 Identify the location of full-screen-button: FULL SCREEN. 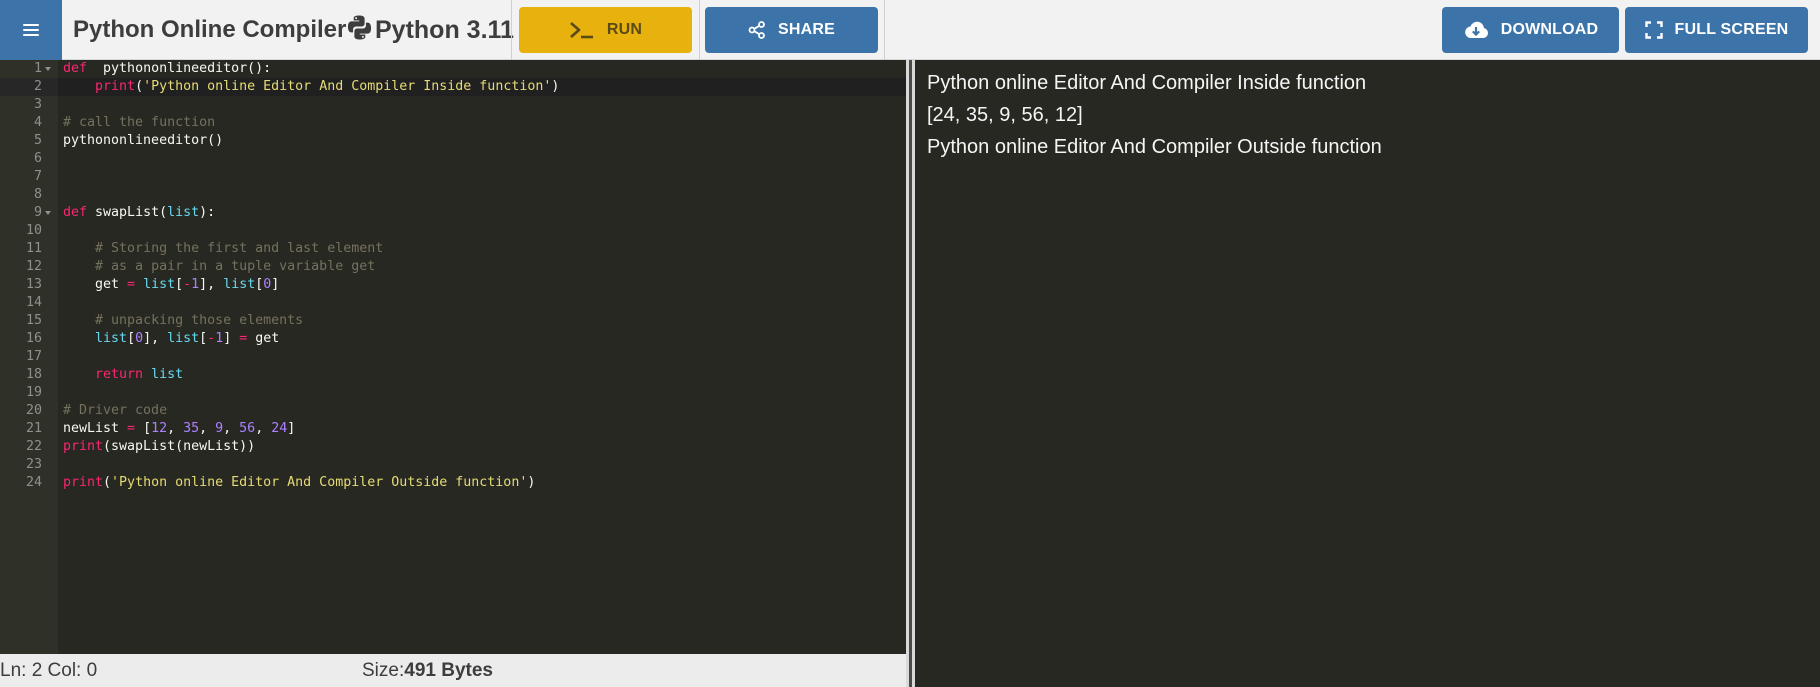
(1716, 30).